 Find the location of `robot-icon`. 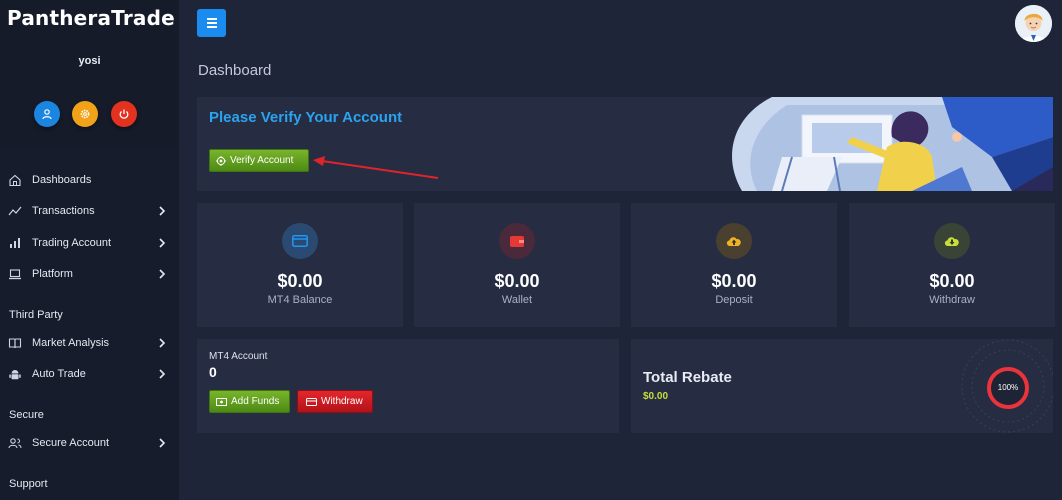

robot-icon is located at coordinates (15, 375).